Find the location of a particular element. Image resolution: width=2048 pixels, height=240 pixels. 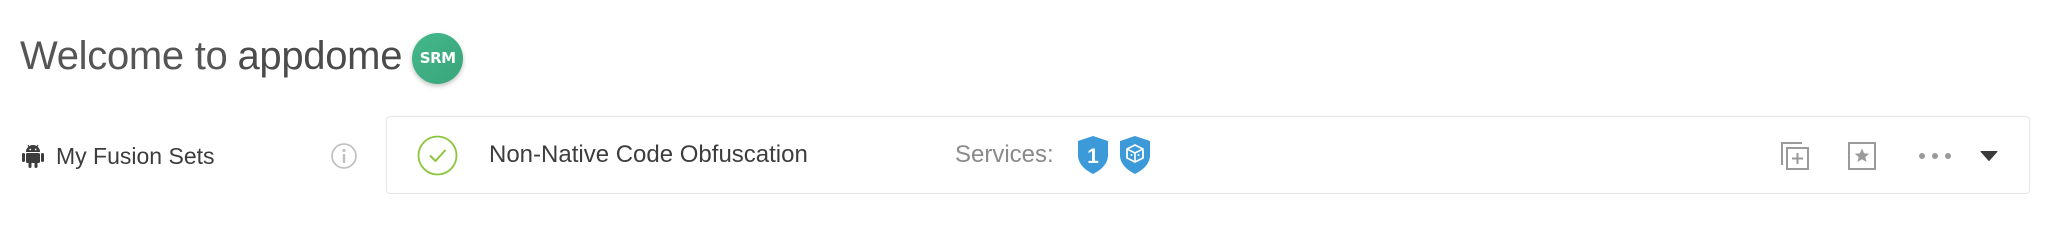

info-icon is located at coordinates (344, 156).